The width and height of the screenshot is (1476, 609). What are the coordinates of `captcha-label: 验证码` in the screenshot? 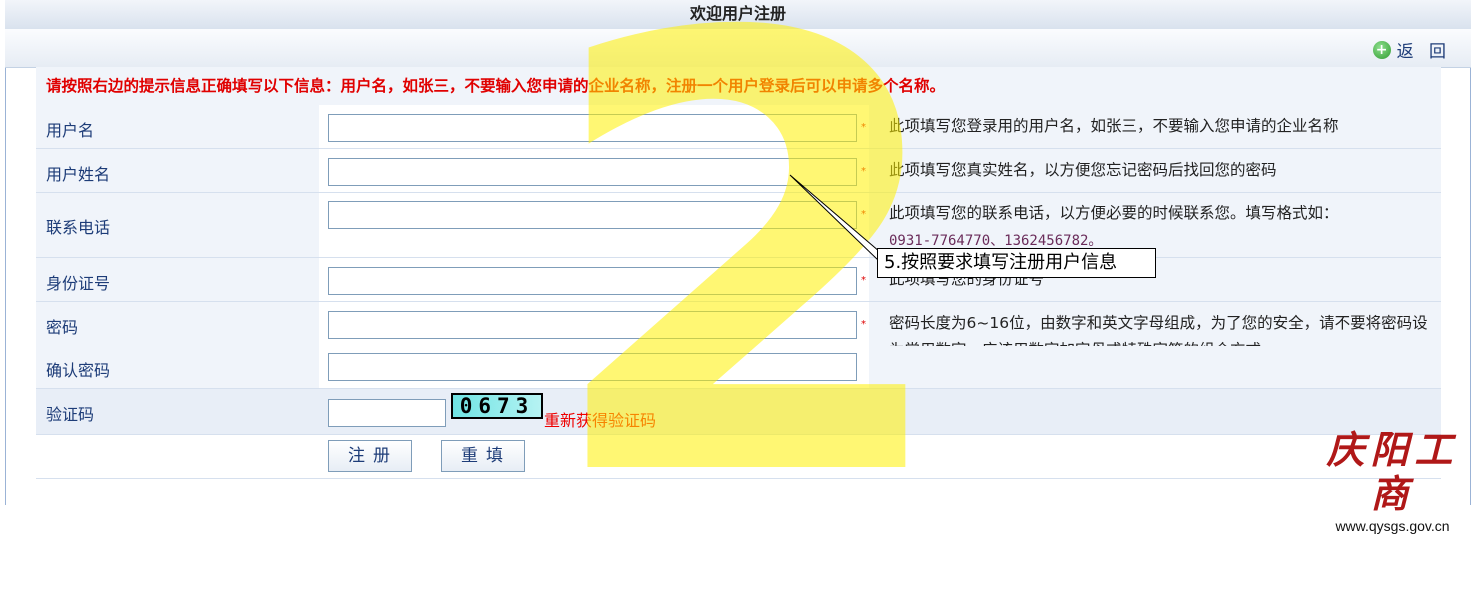 It's located at (70, 414).